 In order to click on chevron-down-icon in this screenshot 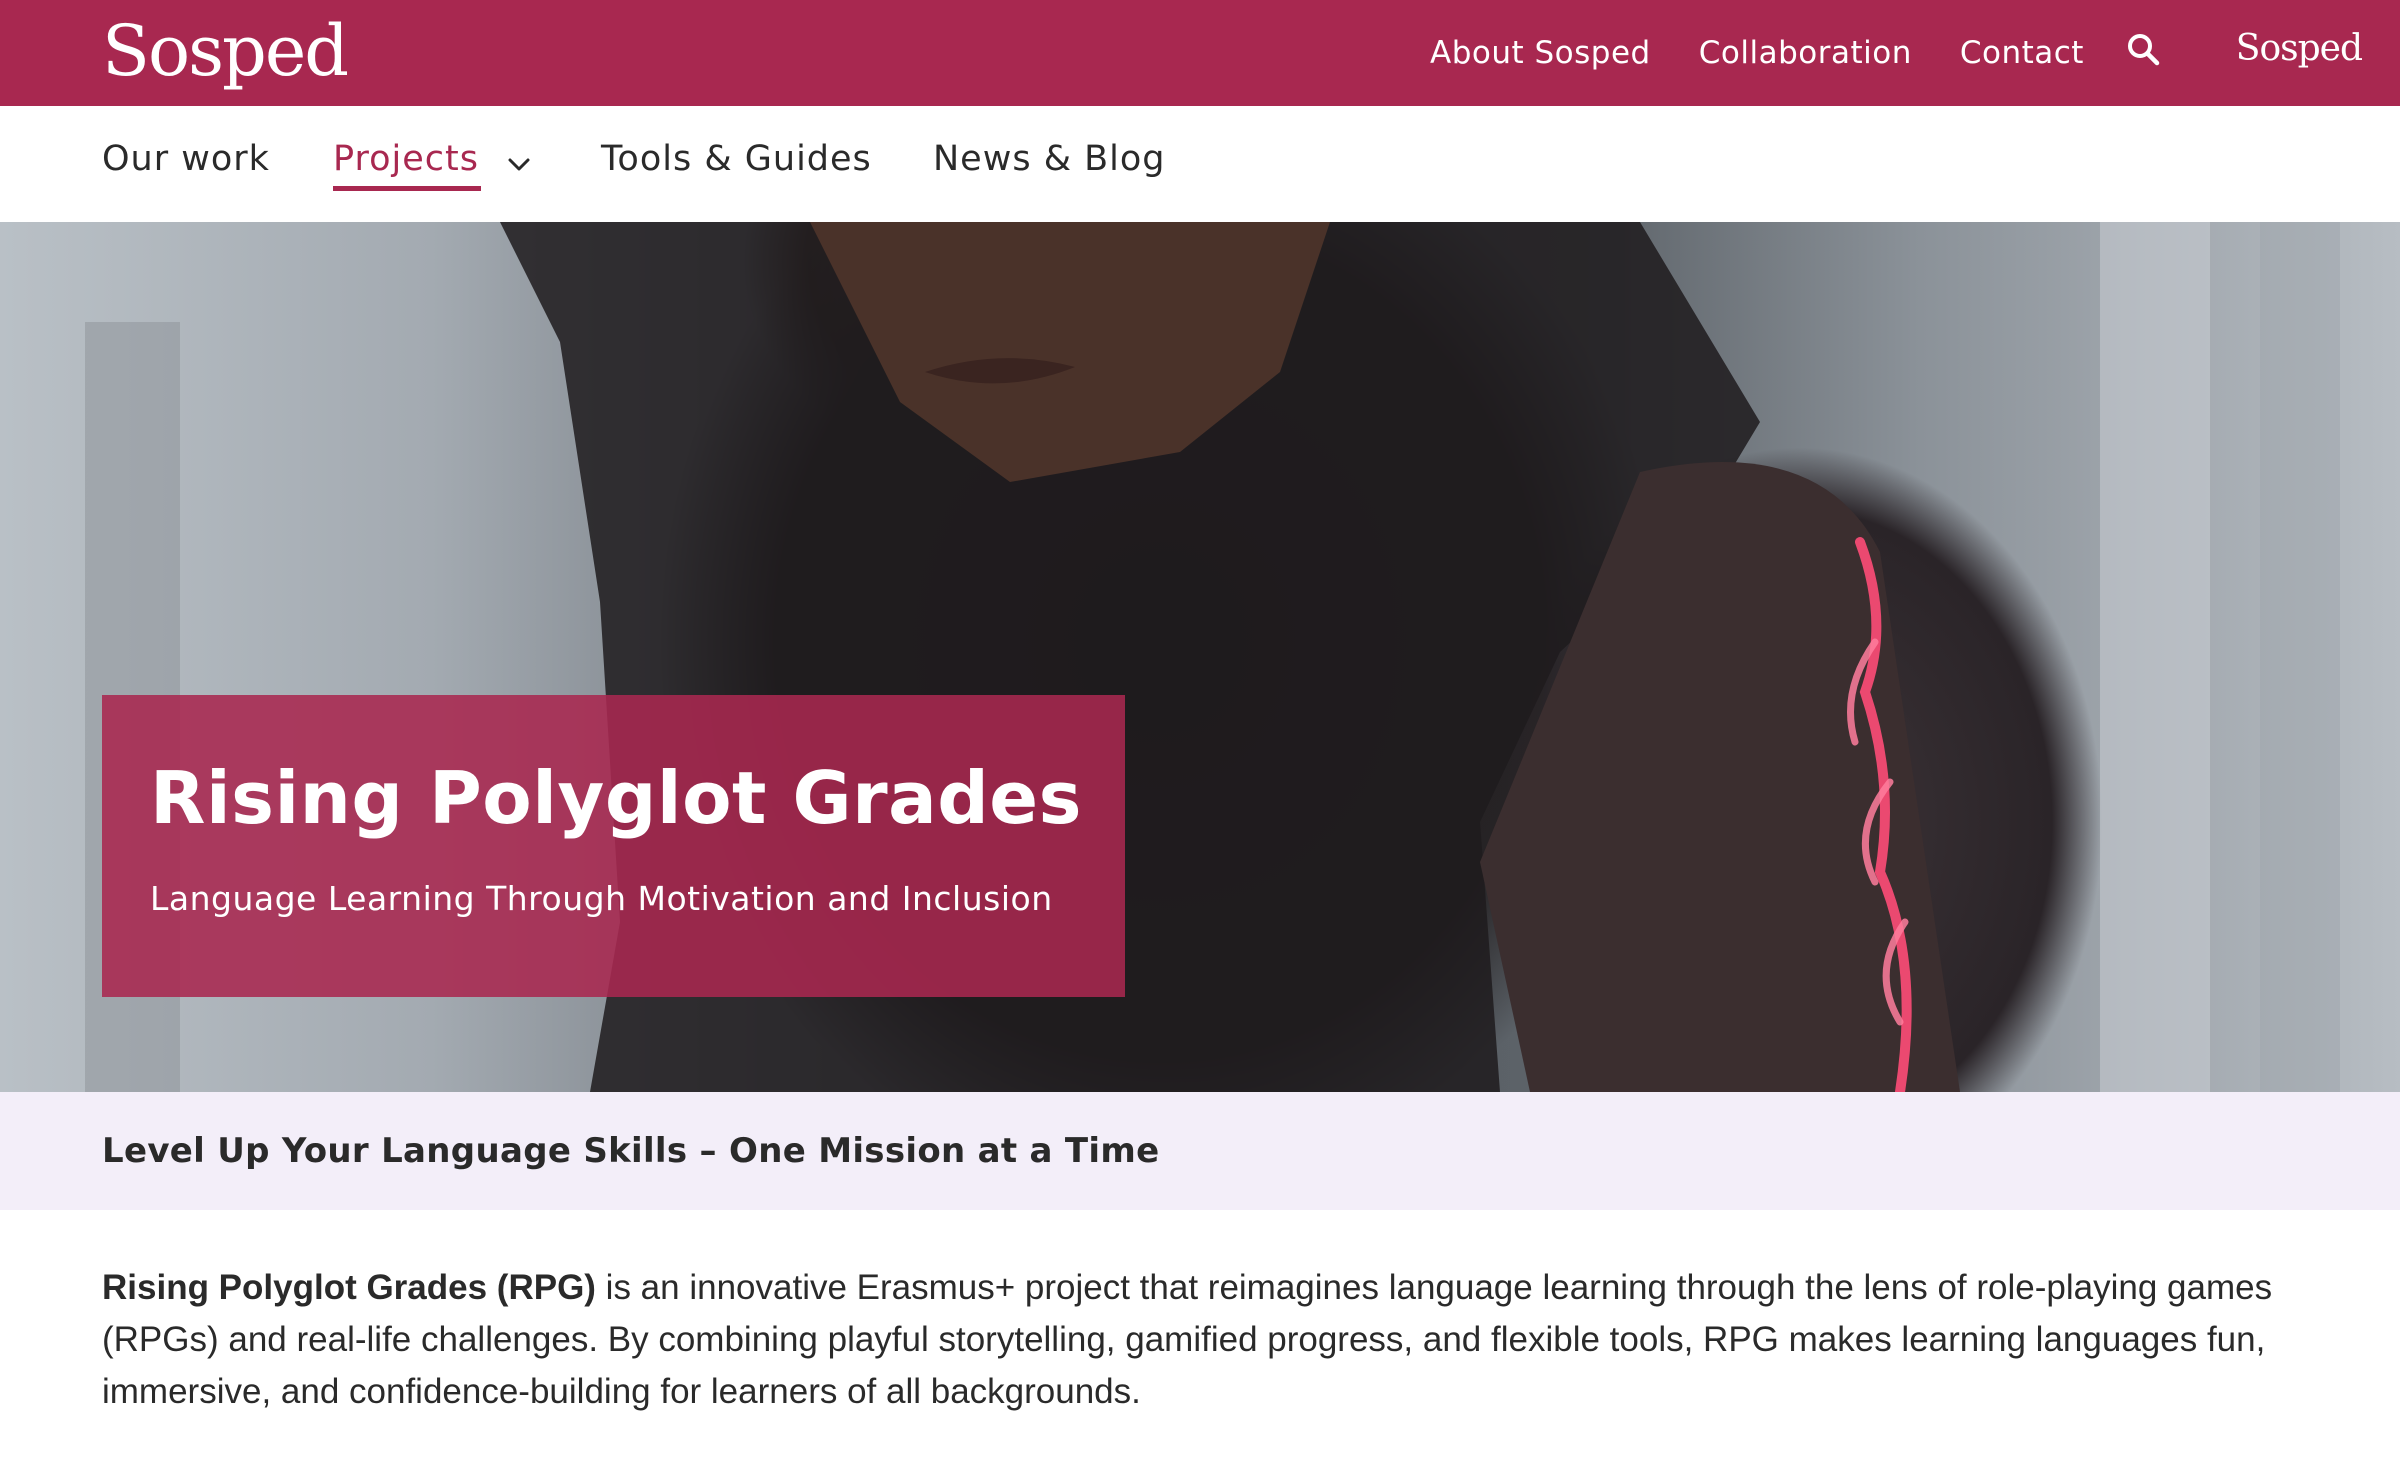, I will do `click(519, 165)`.